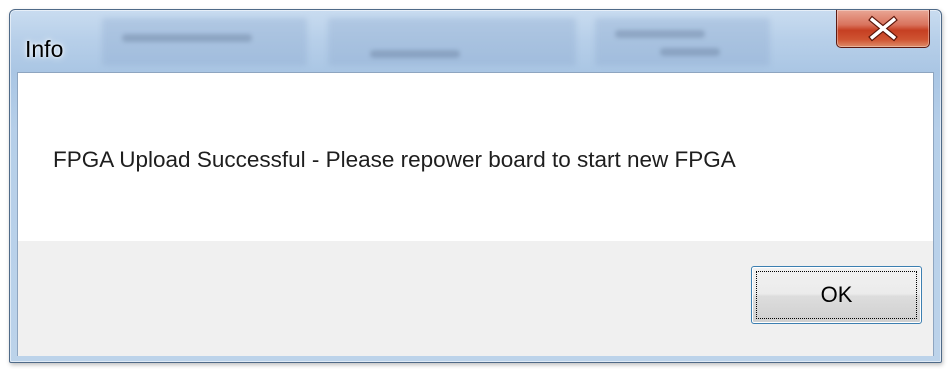 Image resolution: width=948 pixels, height=369 pixels. I want to click on close-button, so click(883, 29).